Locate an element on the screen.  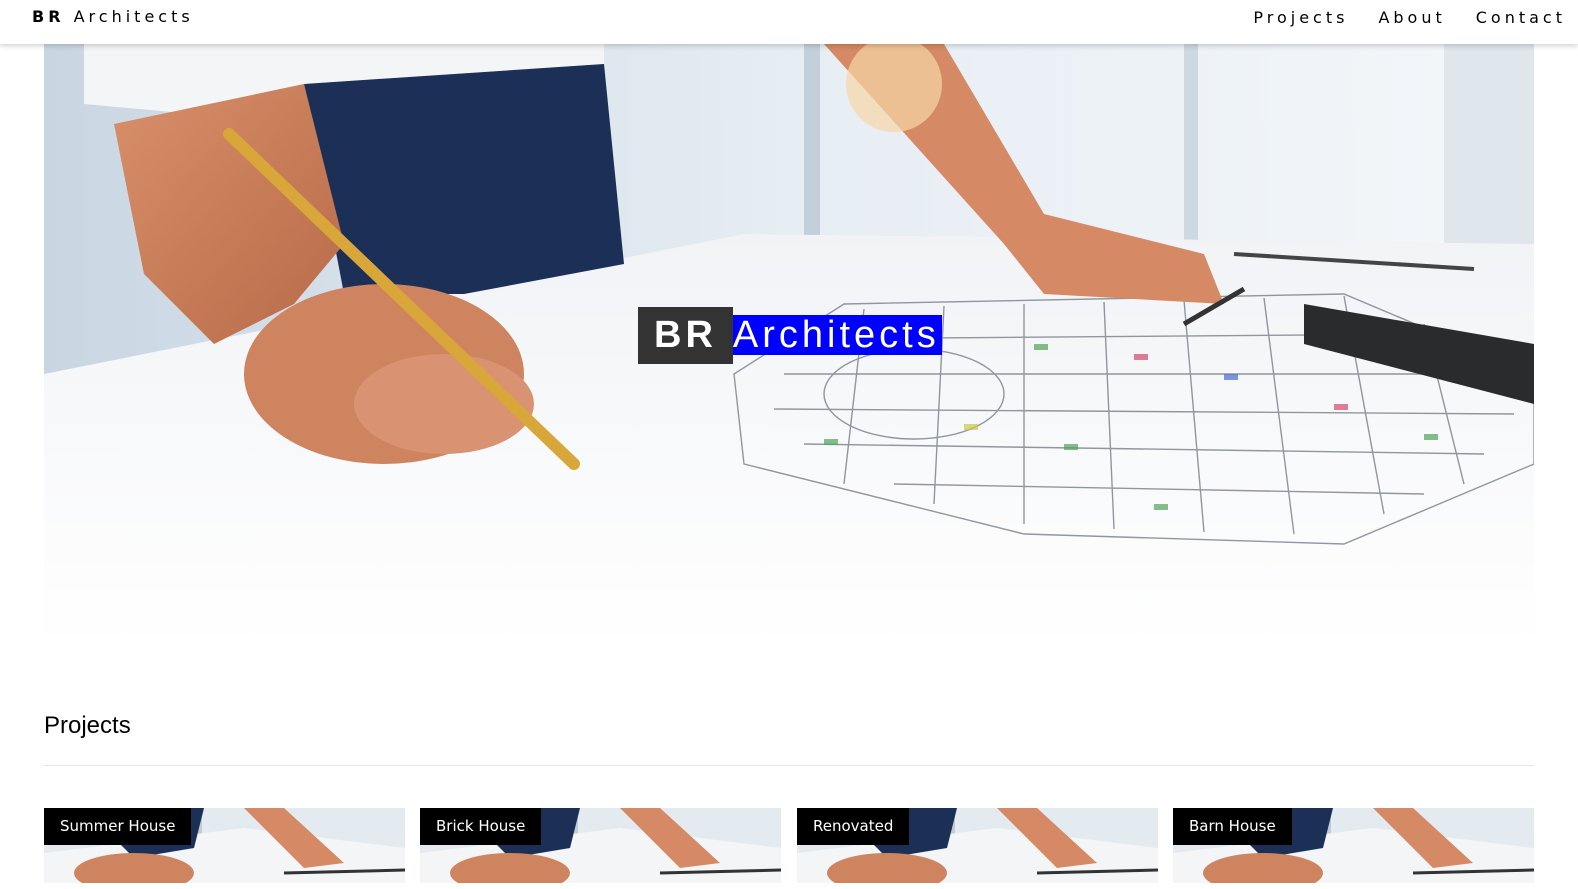
project-card-label: Barn House is located at coordinates (1232, 826).